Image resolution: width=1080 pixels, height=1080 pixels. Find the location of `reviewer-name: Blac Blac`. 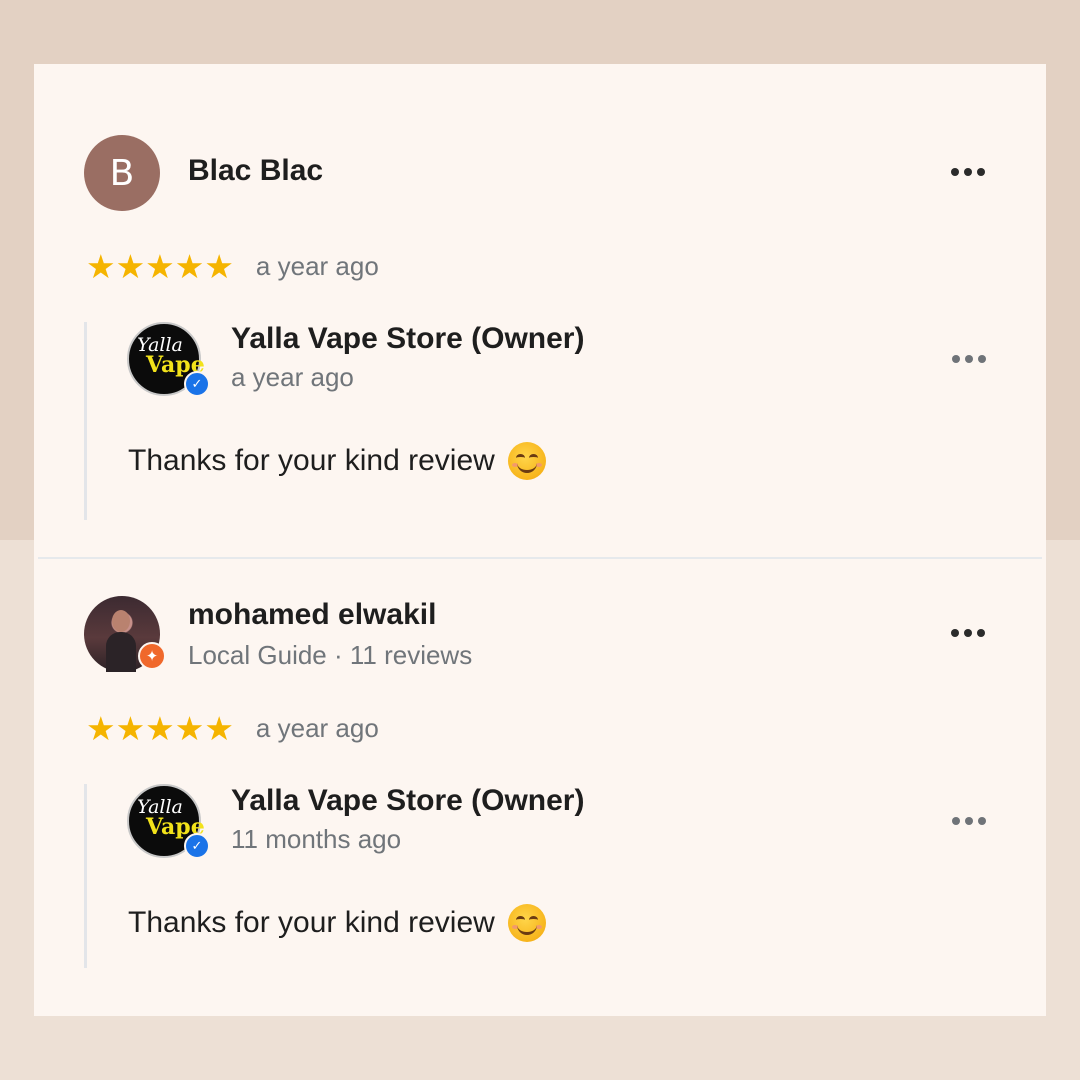

reviewer-name: Blac Blac is located at coordinates (255, 171).